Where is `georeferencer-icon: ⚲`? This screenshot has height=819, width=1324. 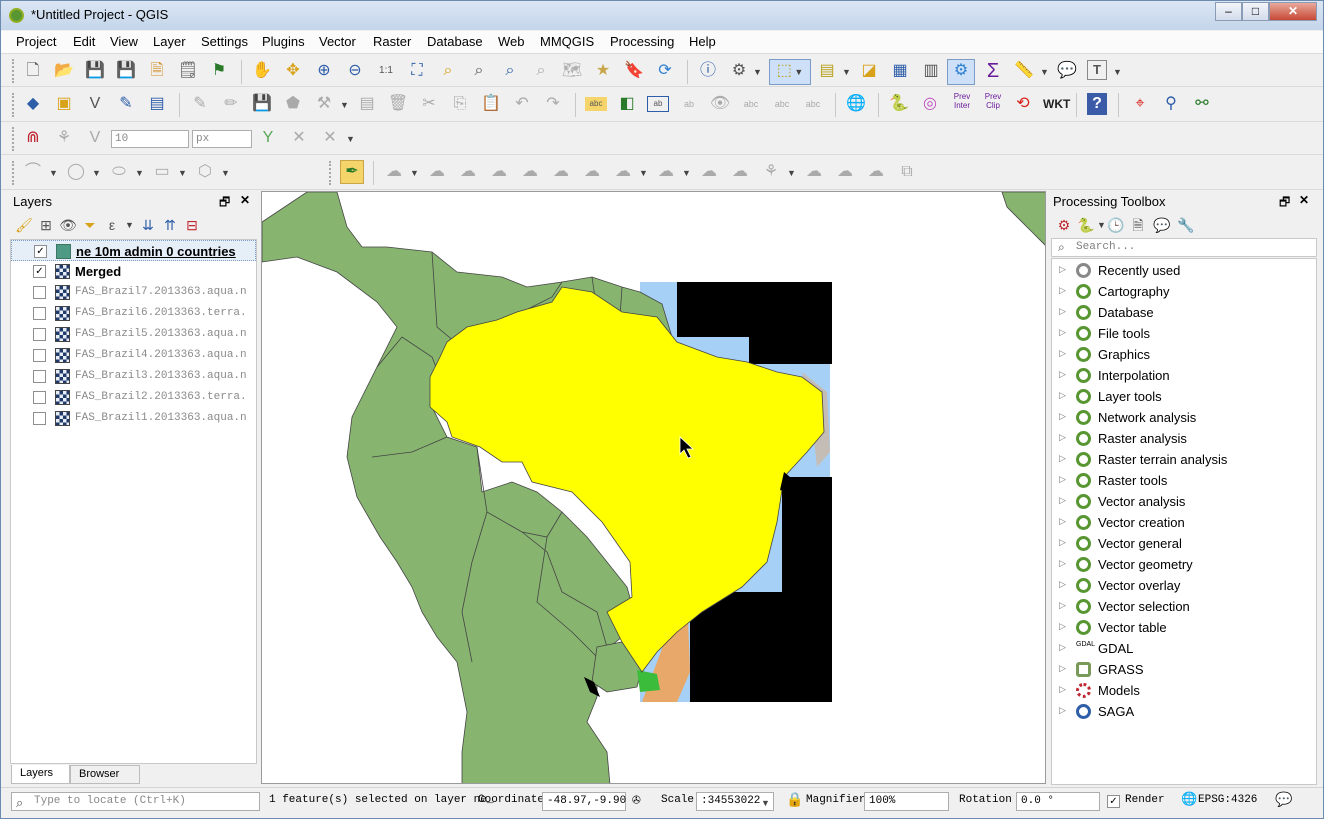
georeferencer-icon: ⚲ is located at coordinates (1171, 104).